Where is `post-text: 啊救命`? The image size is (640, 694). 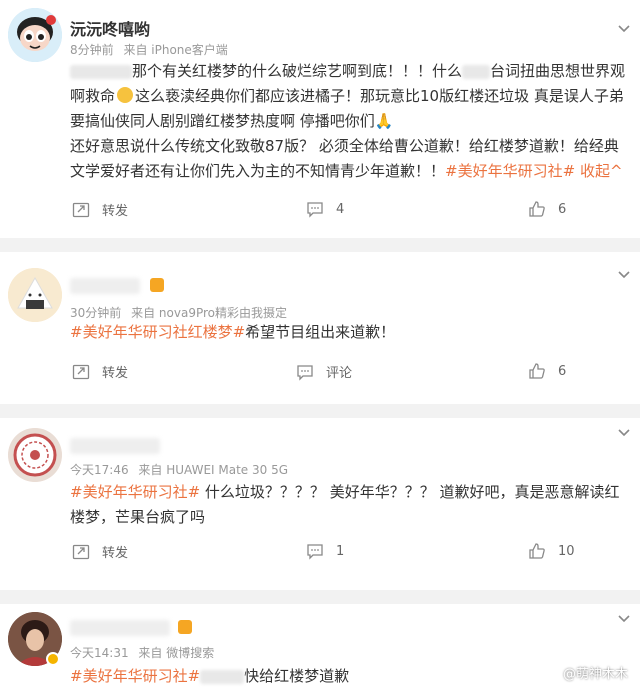
post-text: 啊救命 is located at coordinates (93, 96).